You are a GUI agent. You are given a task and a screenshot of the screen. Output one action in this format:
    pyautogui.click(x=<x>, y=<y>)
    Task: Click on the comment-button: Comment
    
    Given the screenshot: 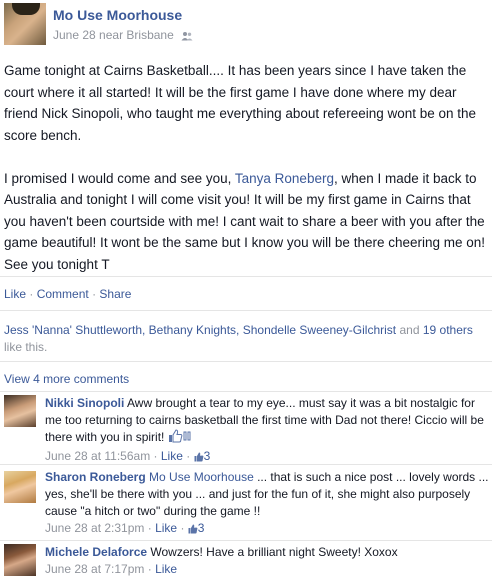 What is the action you would take?
    pyautogui.click(x=63, y=294)
    